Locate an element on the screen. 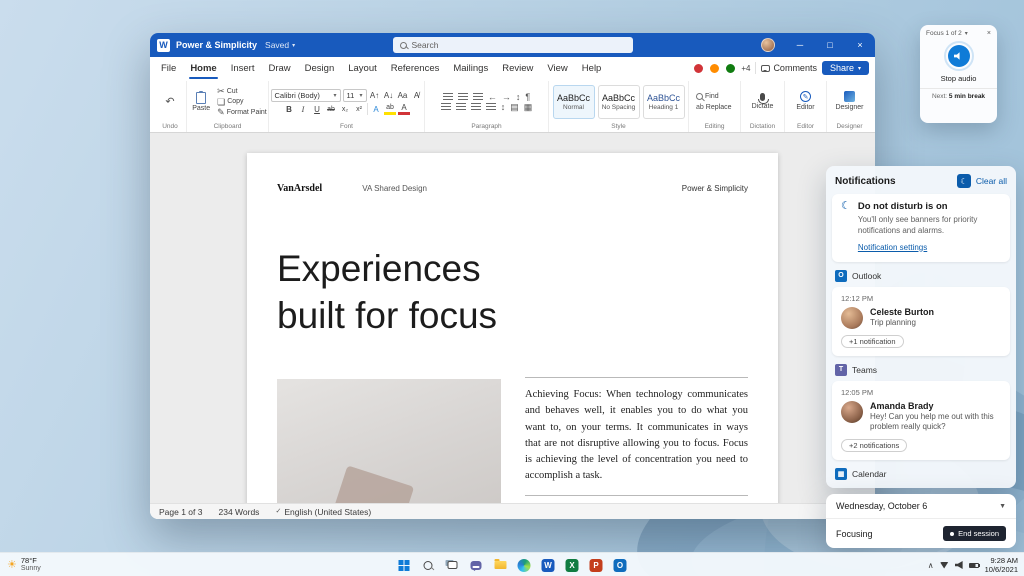  tab-insert: Insert is located at coordinates (243, 68).